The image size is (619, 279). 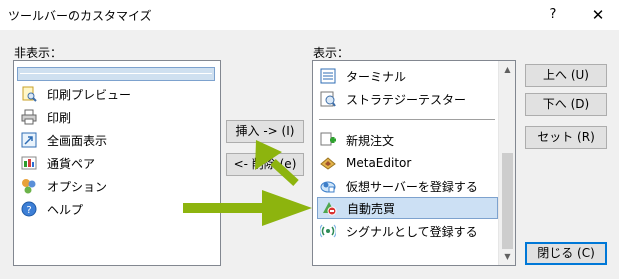 I want to click on terminal-icon, so click(x=328, y=76).